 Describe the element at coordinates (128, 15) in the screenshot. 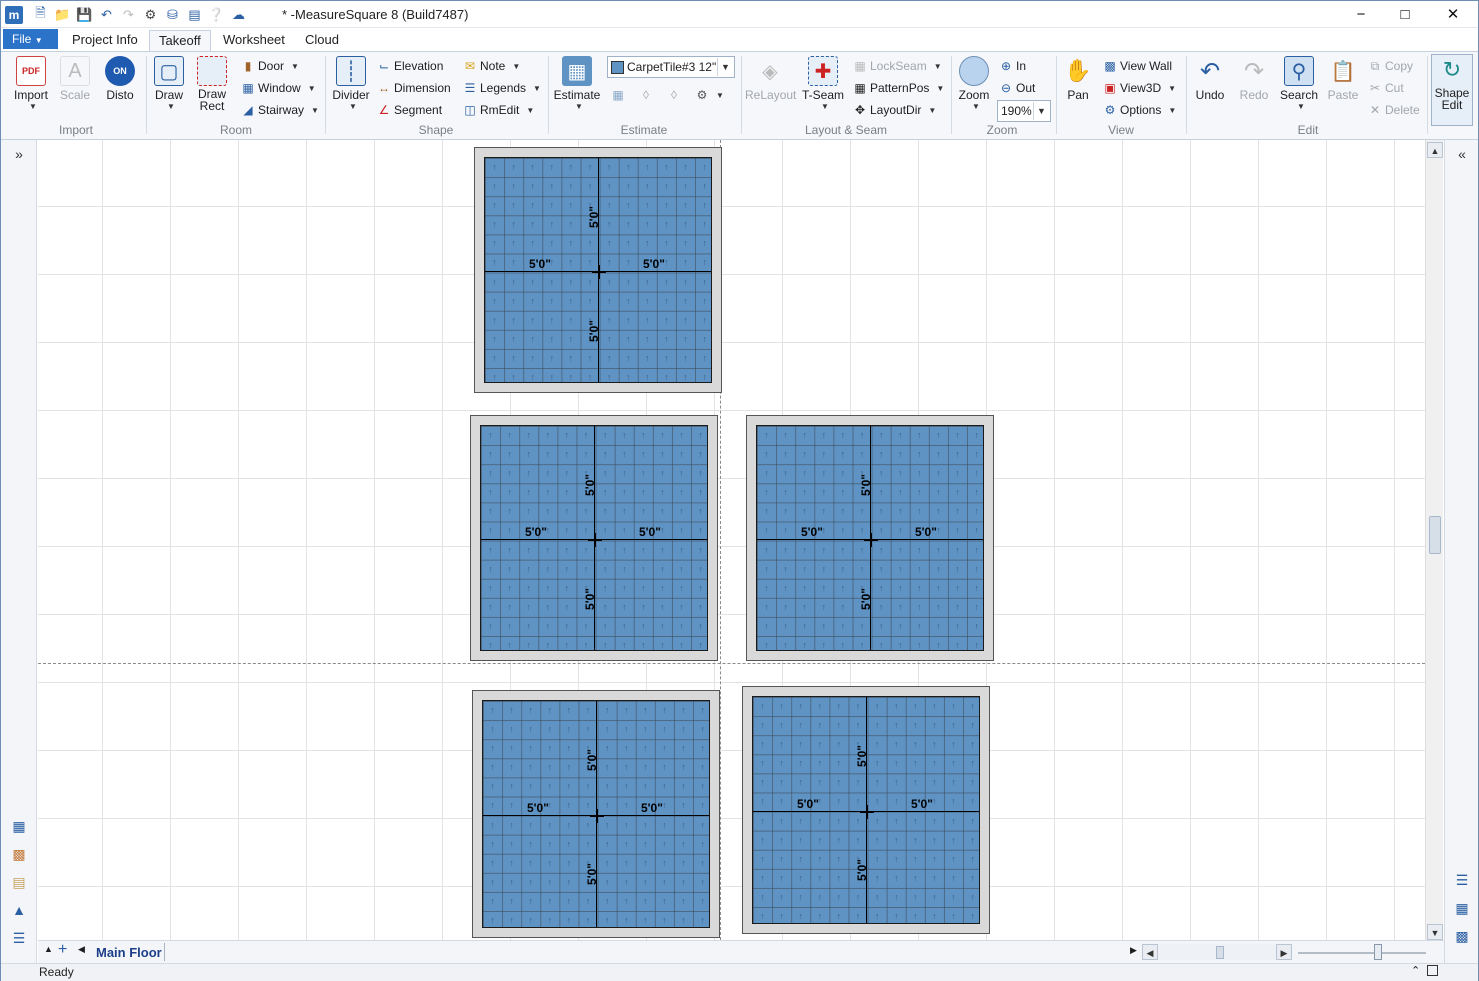

I see `redo-icon: ↷` at that location.